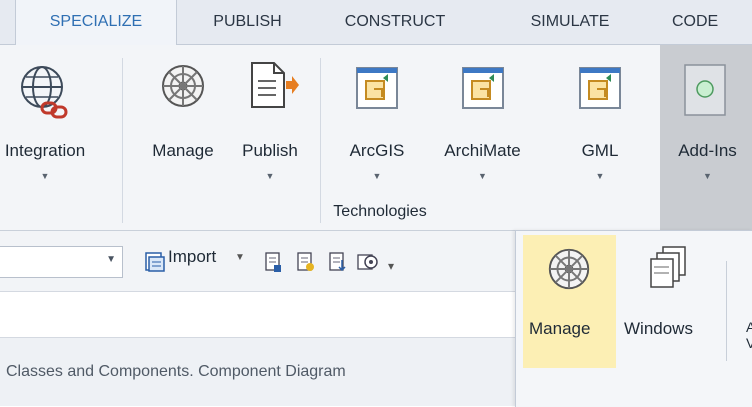  What do you see at coordinates (749, 335) in the screenshot?
I see `popup-partial-button-label: A V` at bounding box center [749, 335].